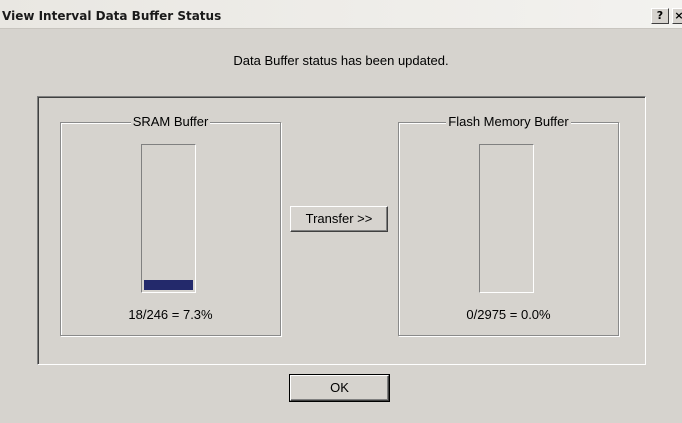 The height and width of the screenshot is (423, 682). Describe the element at coordinates (341, 14) in the screenshot. I see `title-bar: View Interval Data Buffer Status ? ×` at that location.